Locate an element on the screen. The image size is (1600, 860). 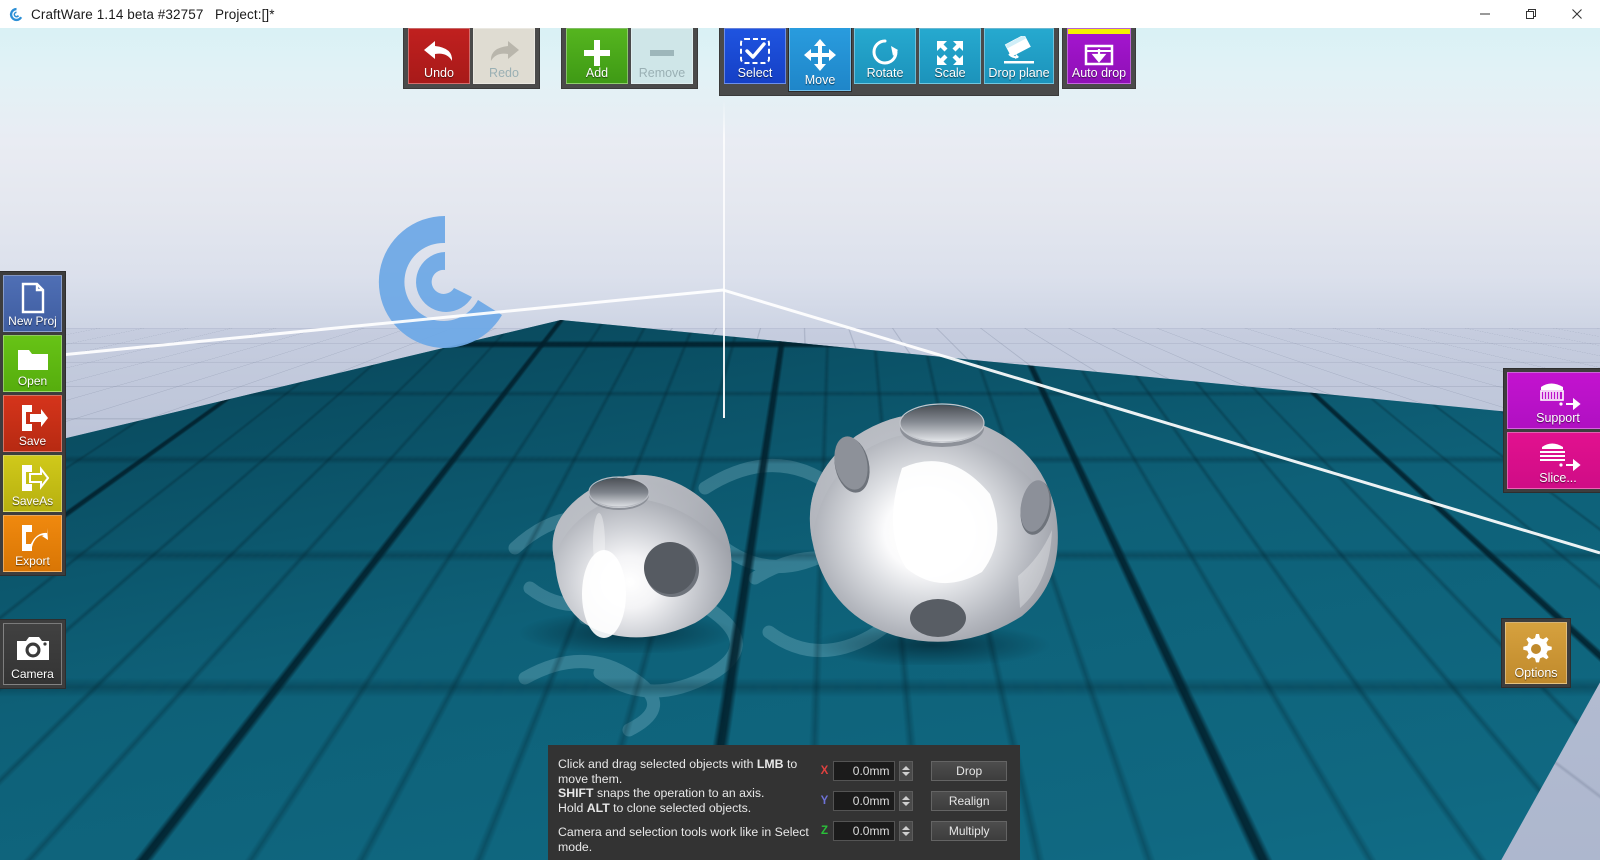
window-titlebar: CraftWare 1.14 beta #32757 Project:[]* is located at coordinates (800, 14).